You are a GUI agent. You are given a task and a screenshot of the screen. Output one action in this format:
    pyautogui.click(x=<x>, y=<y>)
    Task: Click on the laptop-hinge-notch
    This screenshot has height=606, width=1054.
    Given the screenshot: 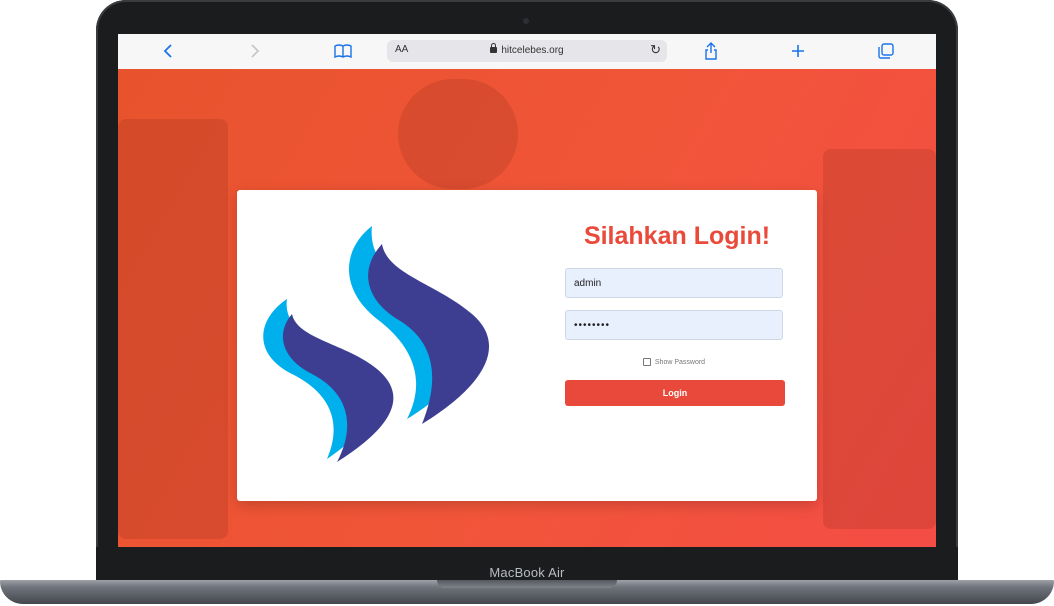 What is the action you would take?
    pyautogui.click(x=527, y=584)
    